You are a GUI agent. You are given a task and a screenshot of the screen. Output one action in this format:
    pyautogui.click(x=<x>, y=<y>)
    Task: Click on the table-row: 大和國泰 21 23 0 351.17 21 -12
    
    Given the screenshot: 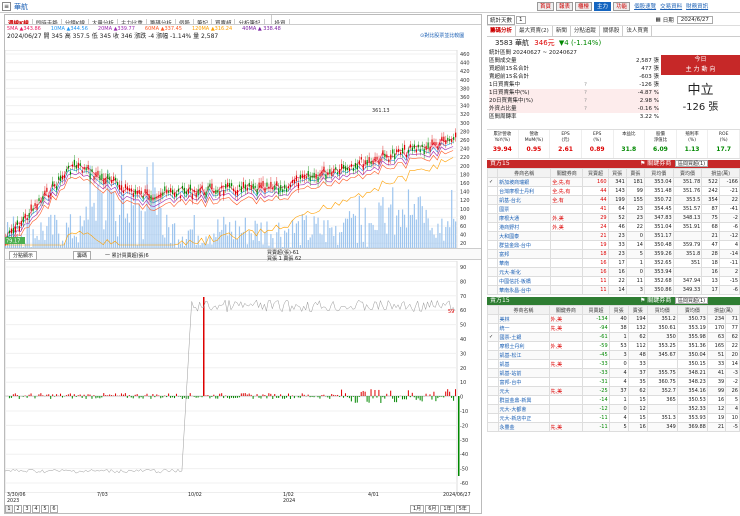 What is the action you would take?
    pyautogui.click(x=613, y=236)
    